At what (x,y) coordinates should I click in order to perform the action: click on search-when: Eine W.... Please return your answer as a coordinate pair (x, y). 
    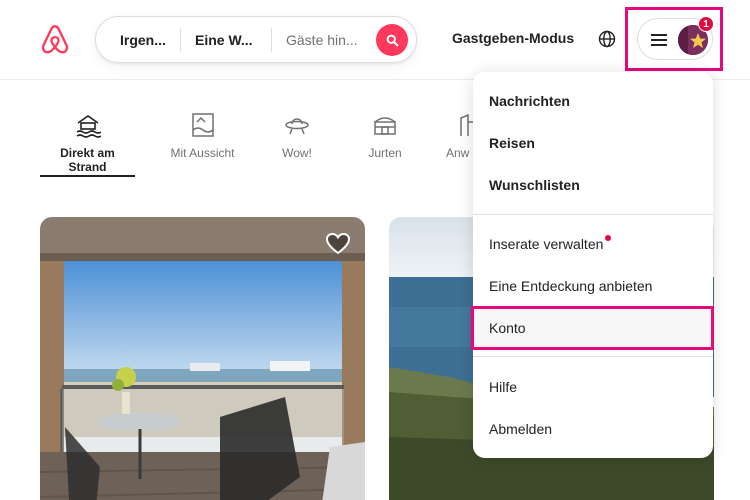
    Looking at the image, I should click on (226, 40).